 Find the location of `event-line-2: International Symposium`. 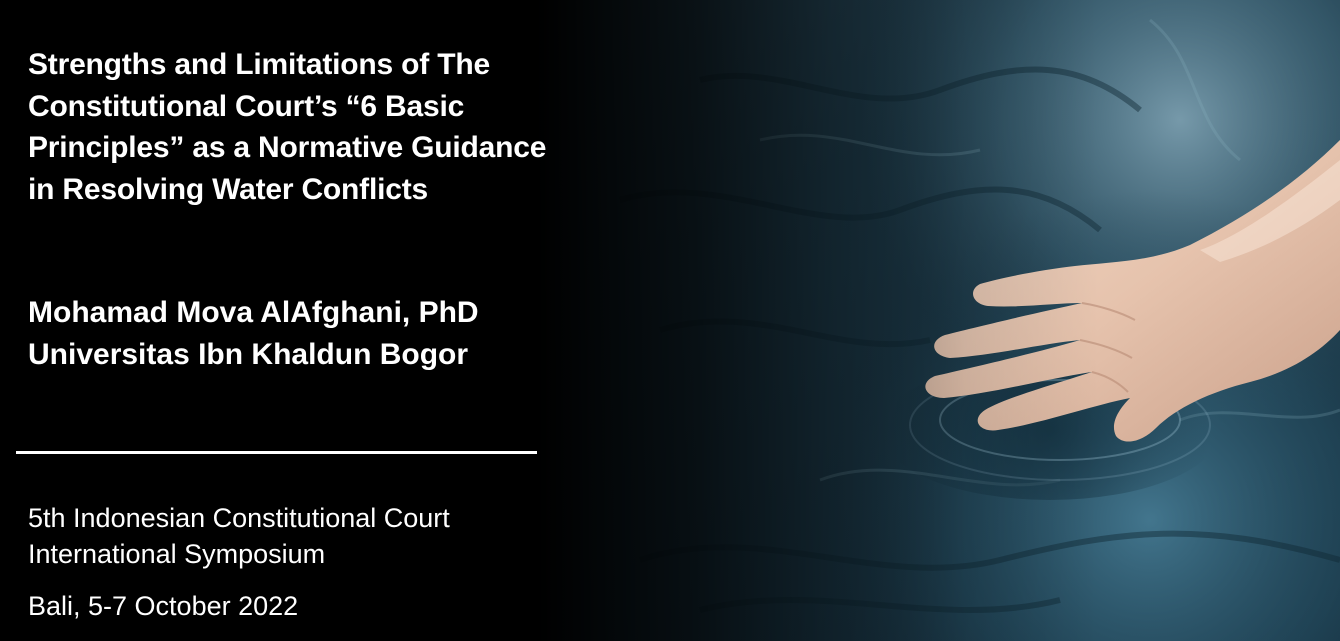

event-line-2: International Symposium is located at coordinates (177, 554).